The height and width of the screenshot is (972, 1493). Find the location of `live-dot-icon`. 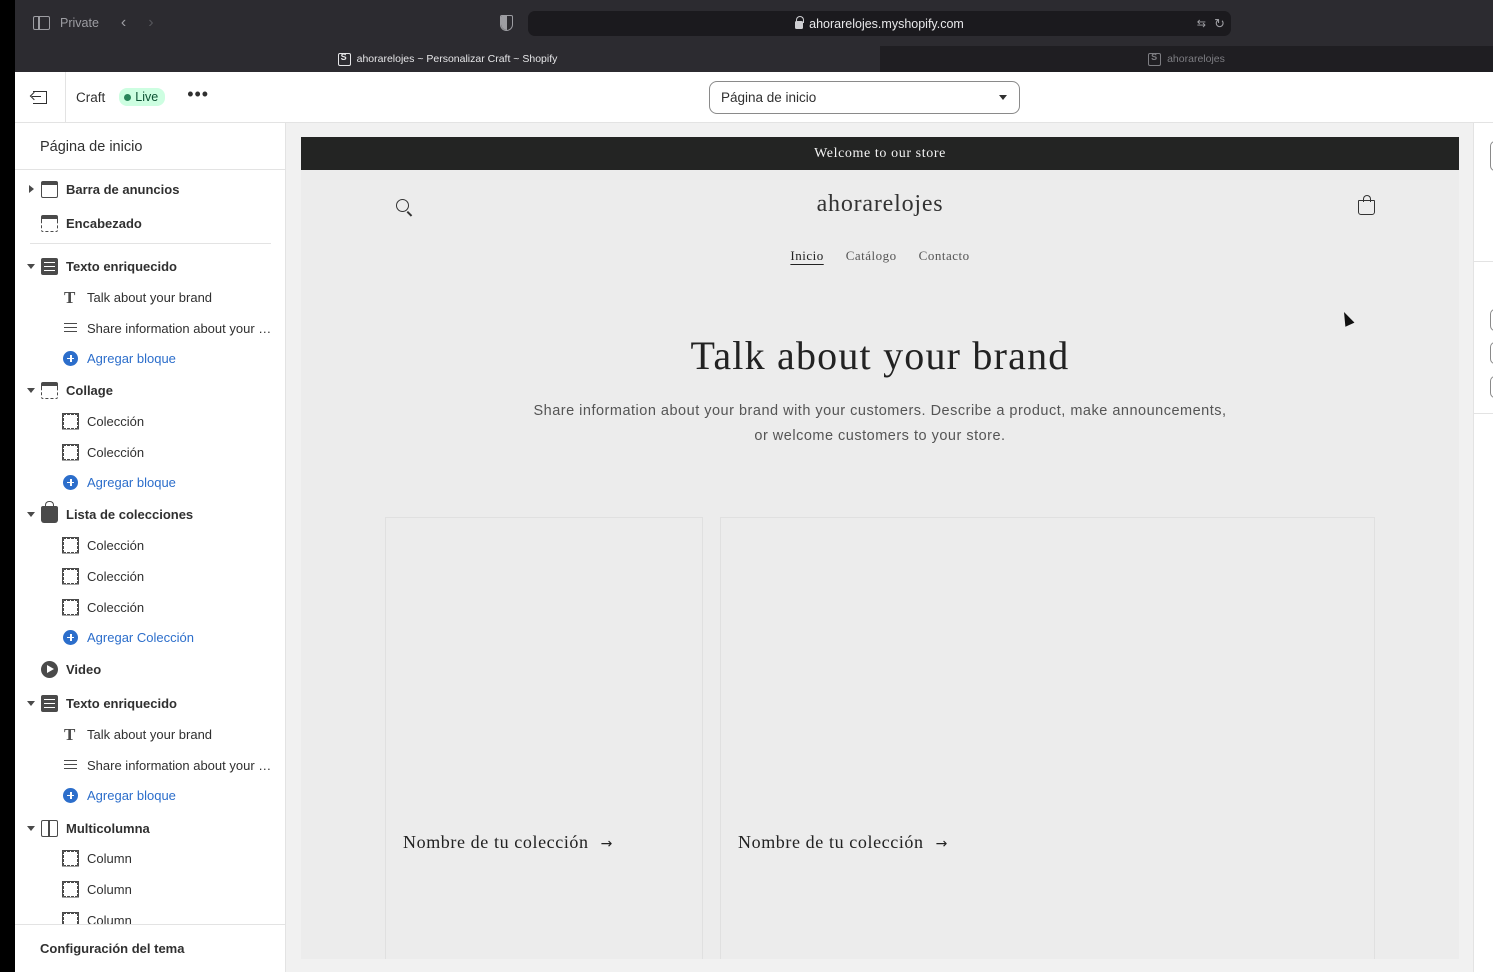

live-dot-icon is located at coordinates (128, 97).